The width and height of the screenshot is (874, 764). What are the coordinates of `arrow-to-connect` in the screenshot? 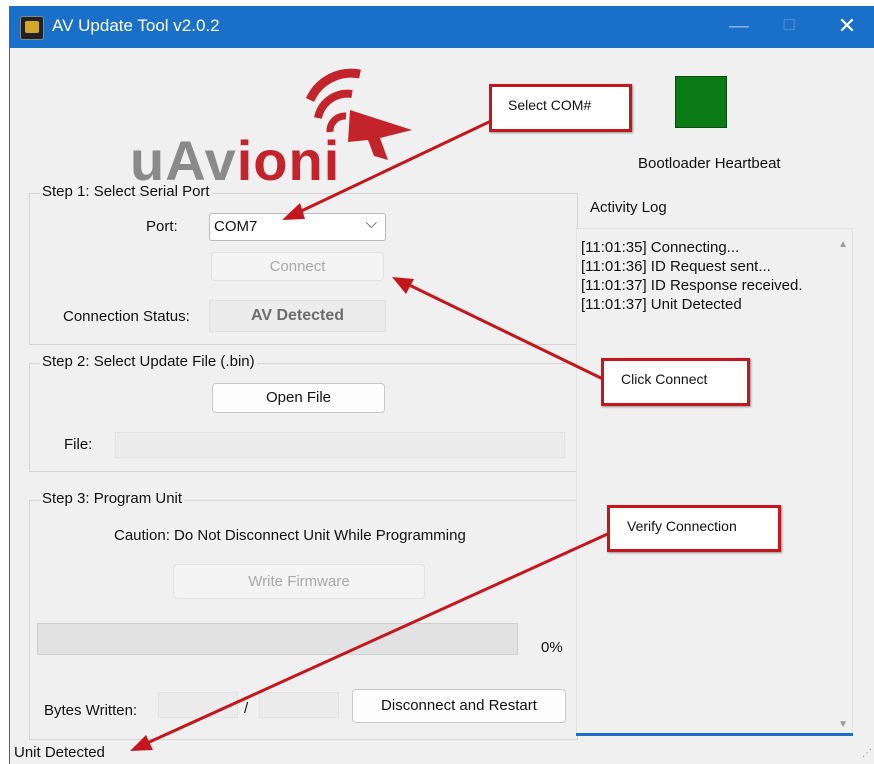 It's located at (505, 331).